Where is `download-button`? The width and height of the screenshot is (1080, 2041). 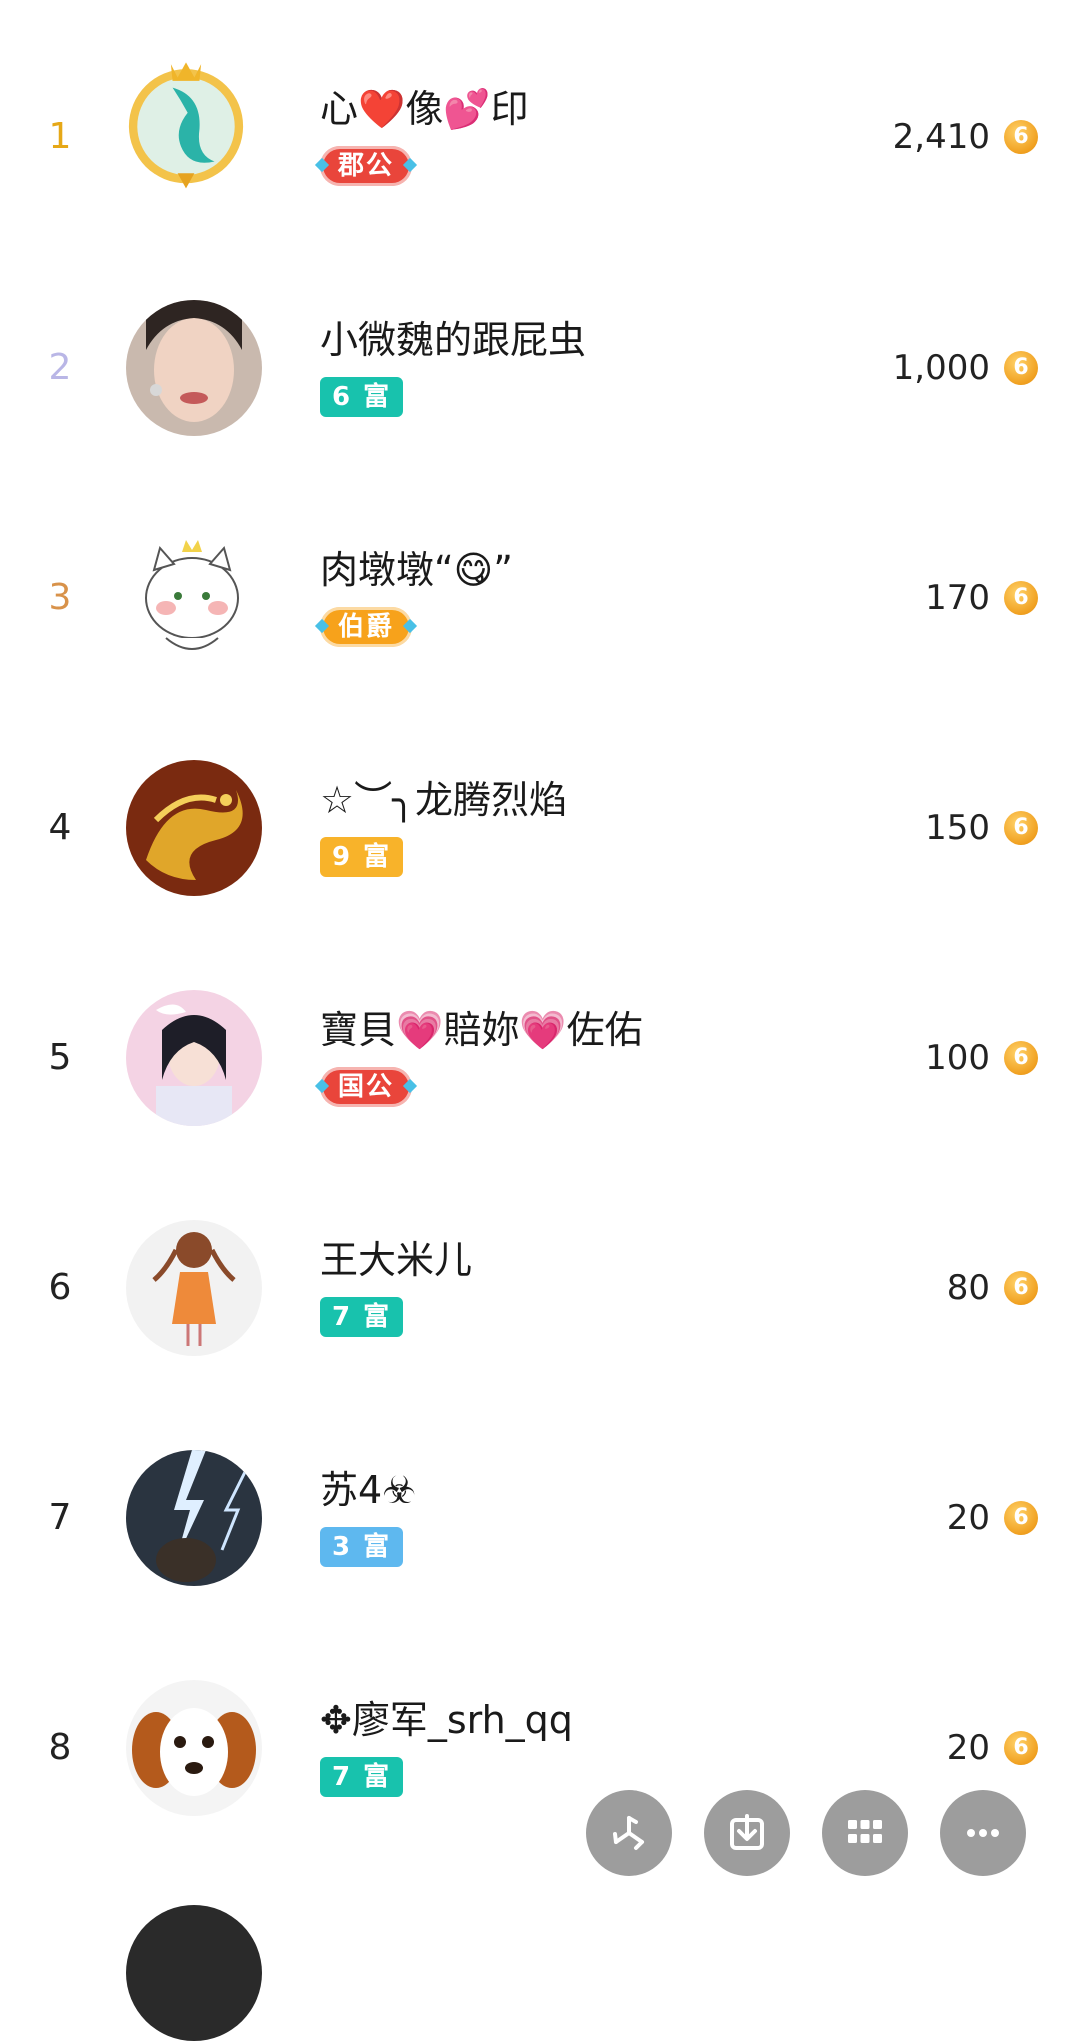
download-button is located at coordinates (747, 1833).